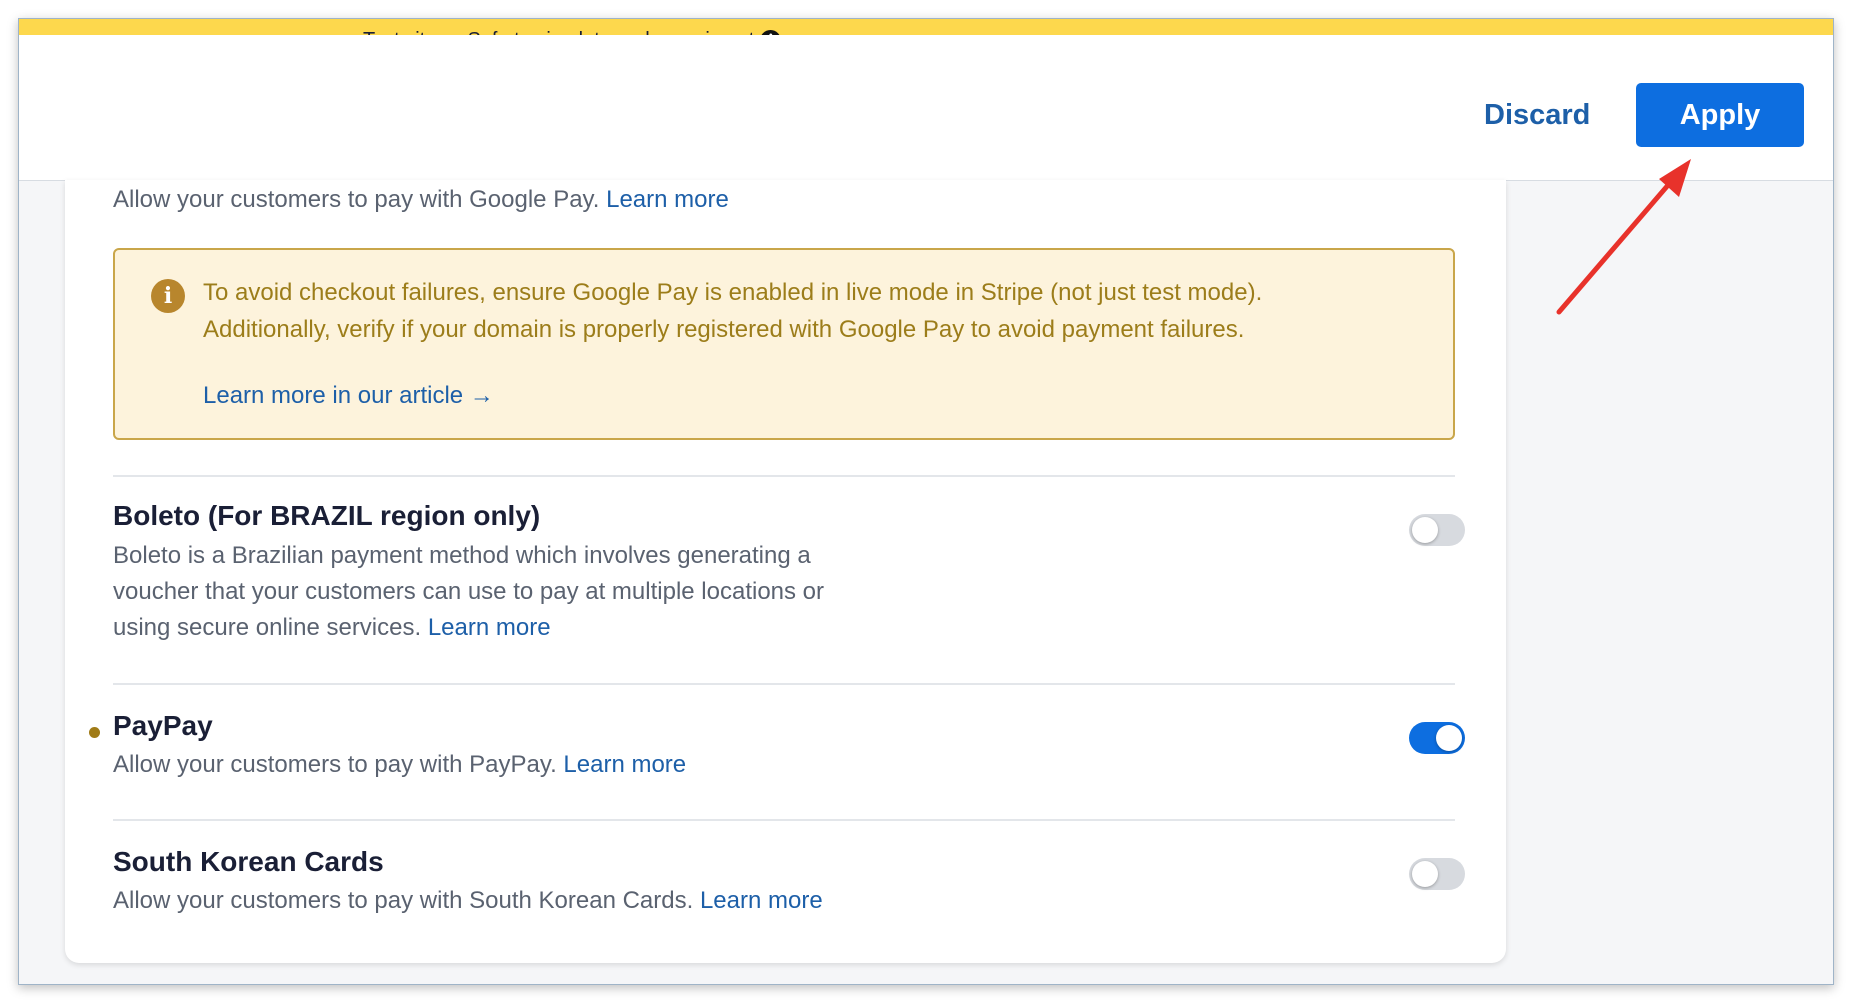  What do you see at coordinates (94, 732) in the screenshot?
I see `unsaved-change-dot` at bounding box center [94, 732].